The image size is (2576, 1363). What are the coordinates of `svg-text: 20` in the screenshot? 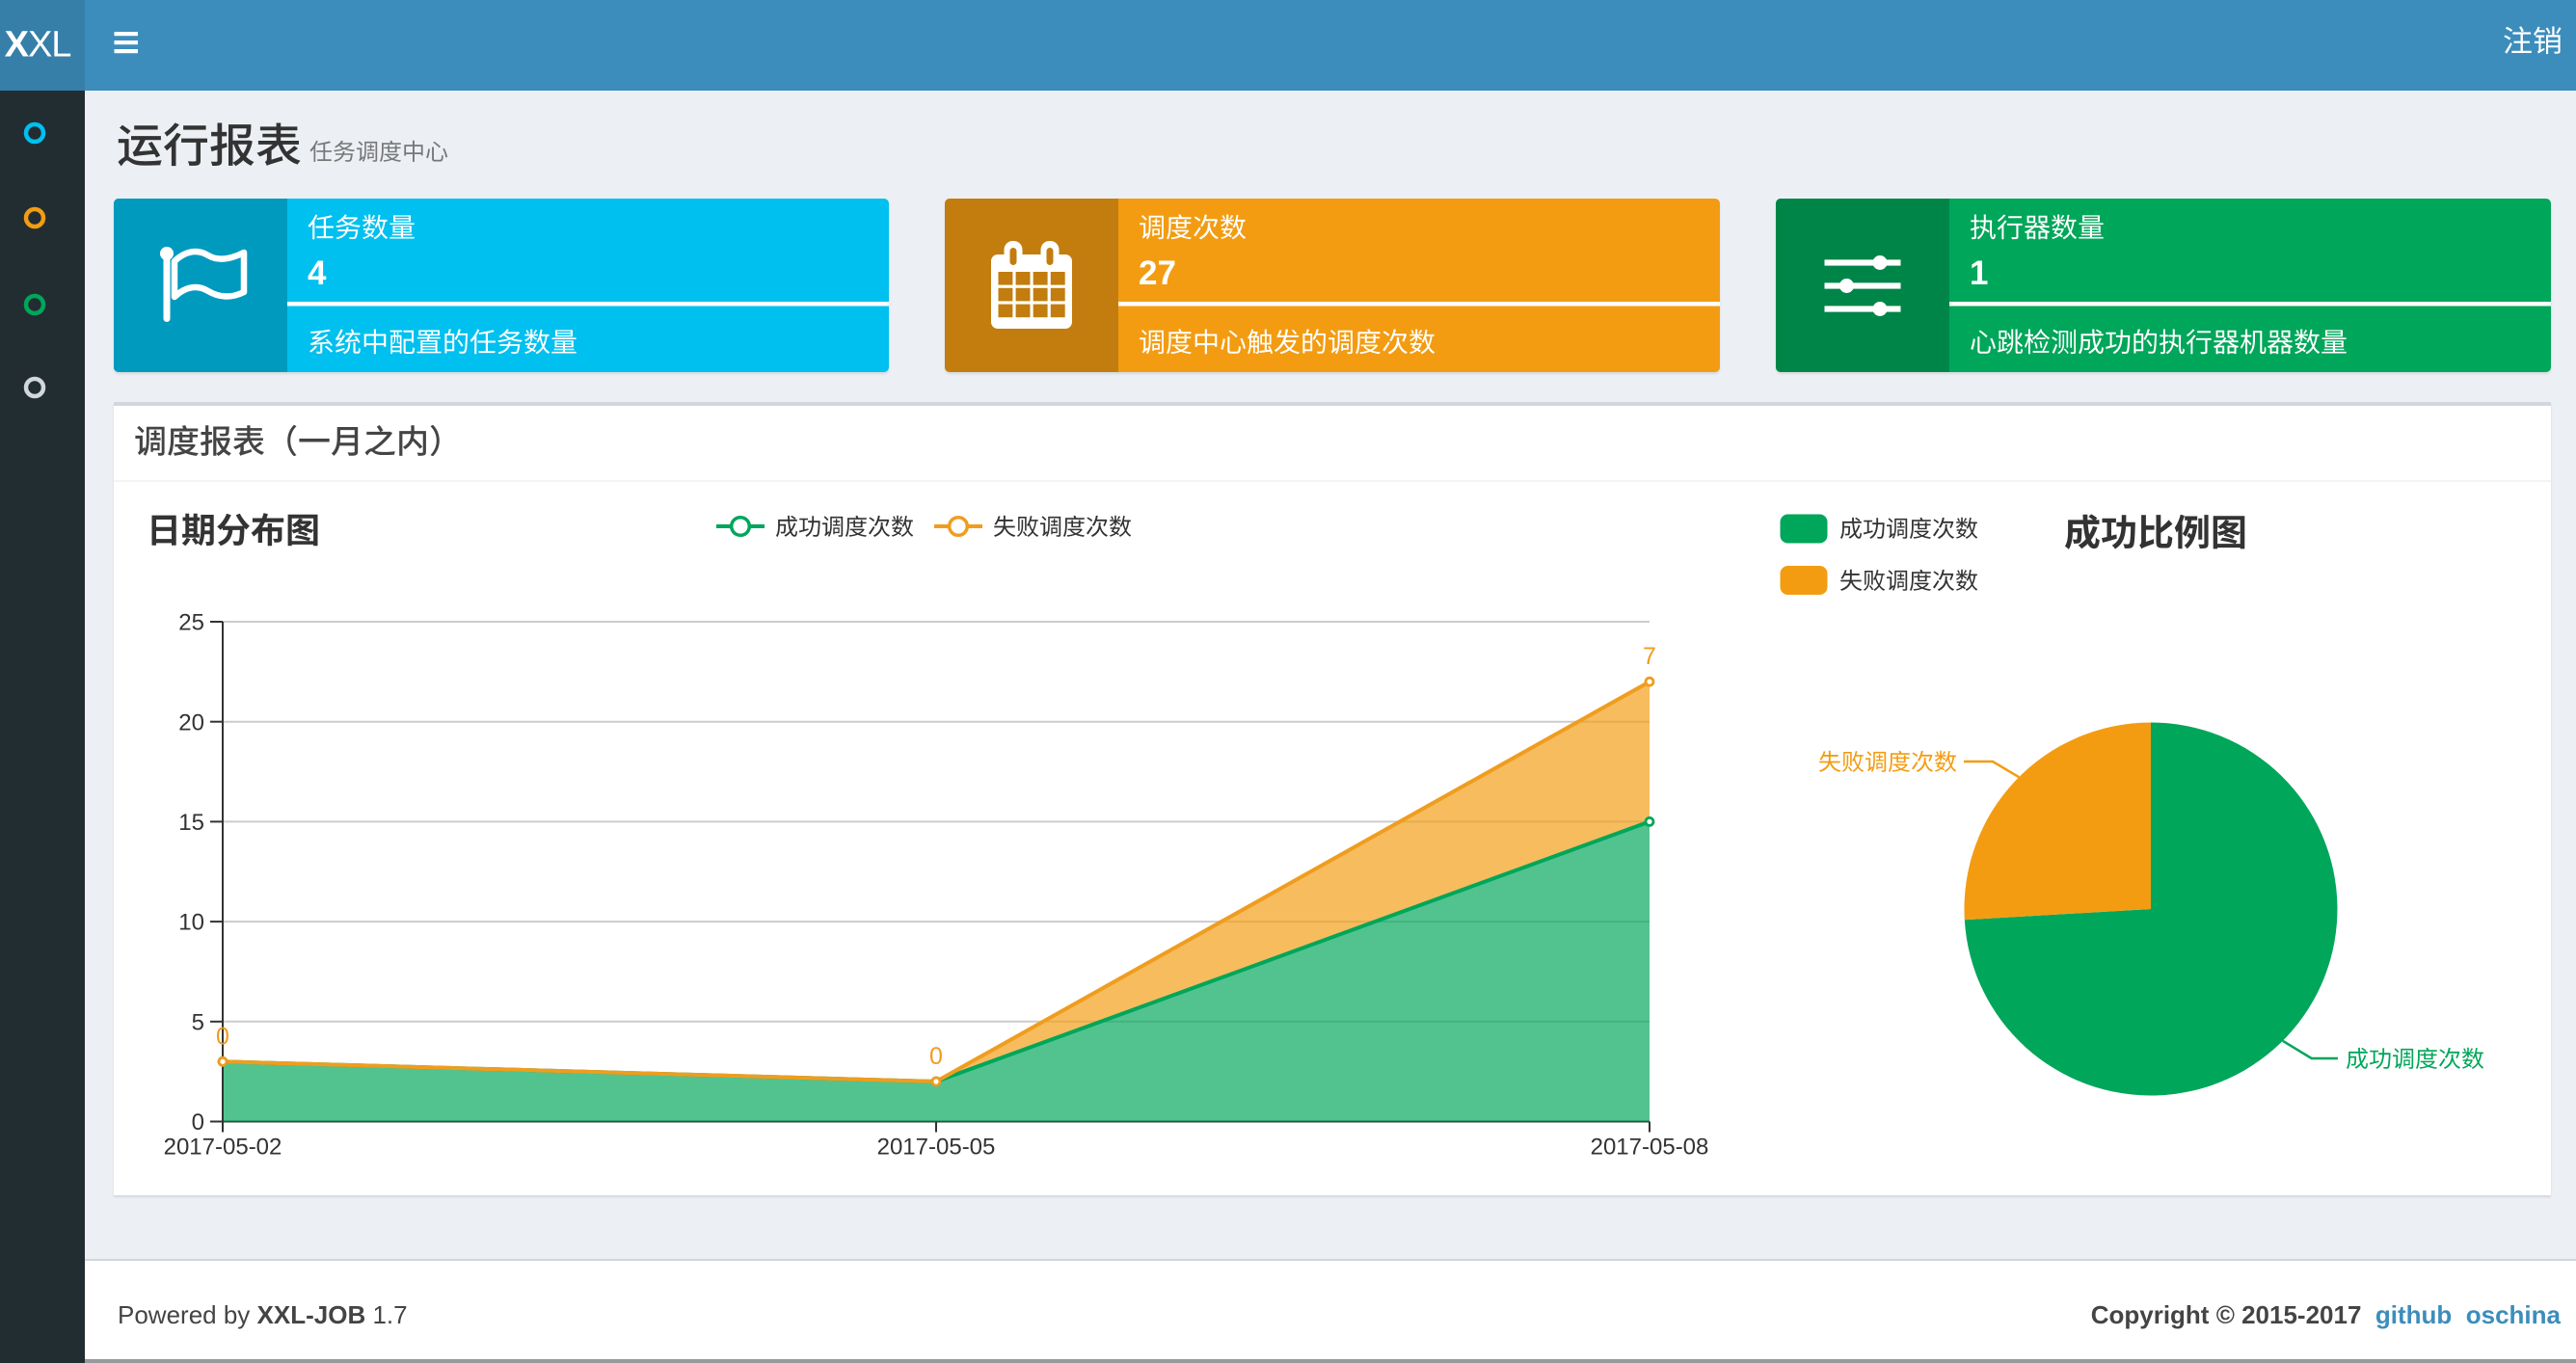 It's located at (191, 722).